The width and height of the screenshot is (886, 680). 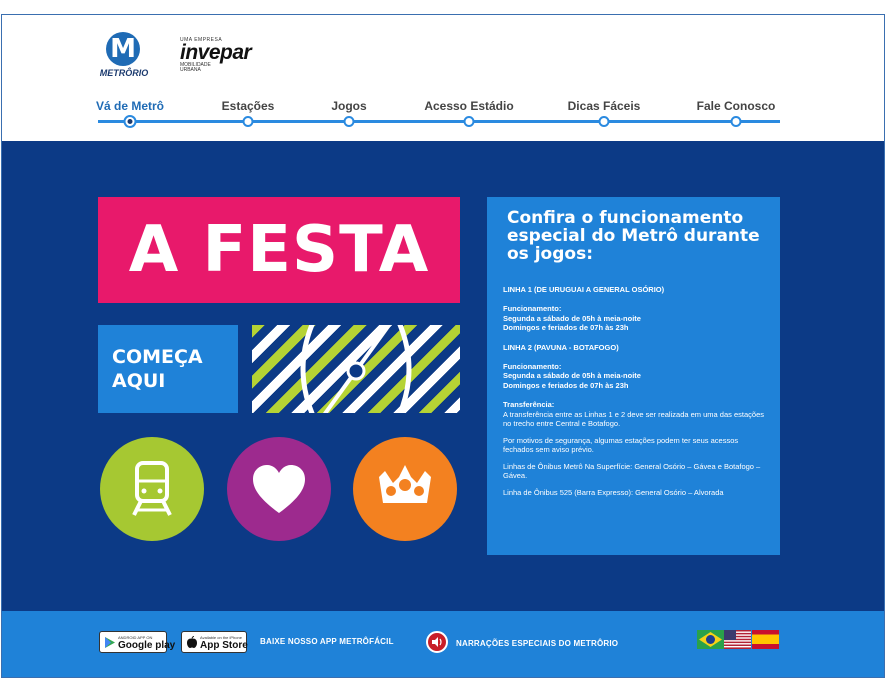 What do you see at coordinates (349, 106) in the screenshot?
I see `nav-item-label: Jogos` at bounding box center [349, 106].